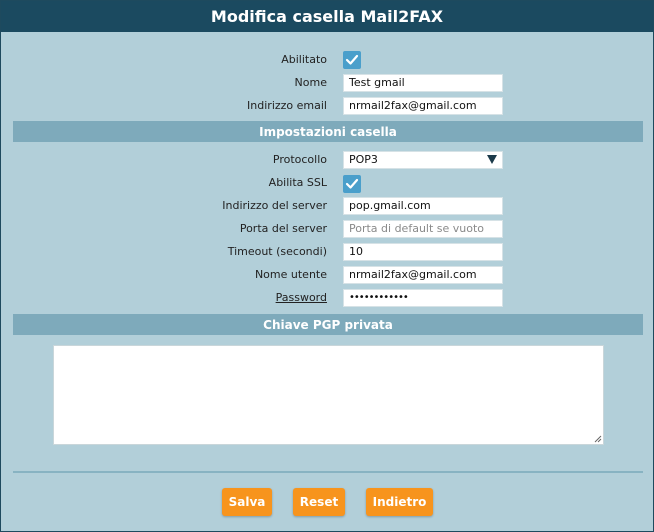 The width and height of the screenshot is (654, 532). Describe the element at coordinates (297, 182) in the screenshot. I see `ssl-label: Abilita SSL` at that location.